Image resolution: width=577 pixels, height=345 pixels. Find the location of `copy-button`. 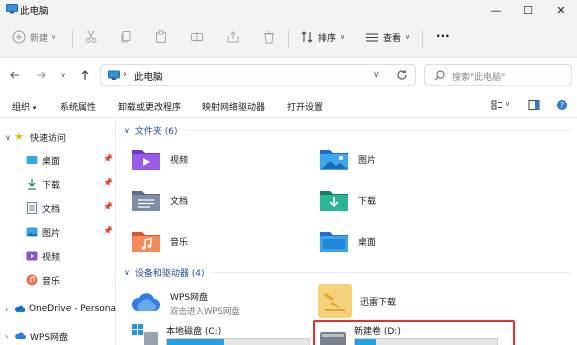

copy-button is located at coordinates (126, 37).